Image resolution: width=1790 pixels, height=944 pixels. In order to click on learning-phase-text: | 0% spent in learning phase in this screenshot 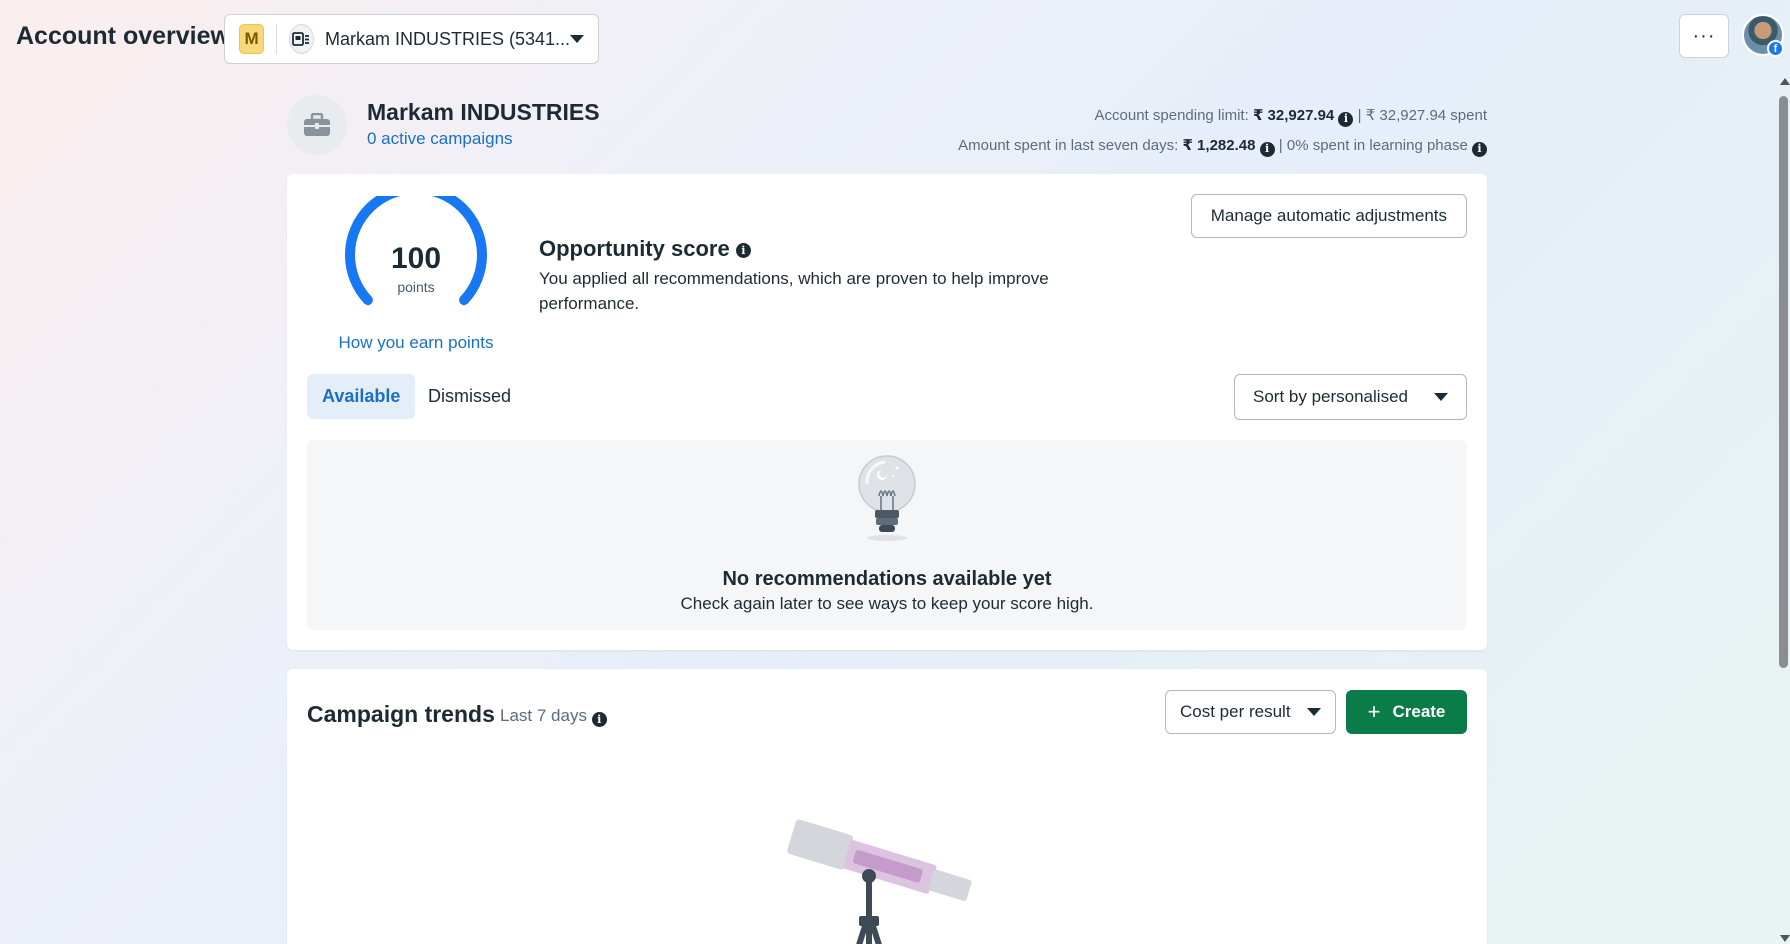, I will do `click(1373, 145)`.